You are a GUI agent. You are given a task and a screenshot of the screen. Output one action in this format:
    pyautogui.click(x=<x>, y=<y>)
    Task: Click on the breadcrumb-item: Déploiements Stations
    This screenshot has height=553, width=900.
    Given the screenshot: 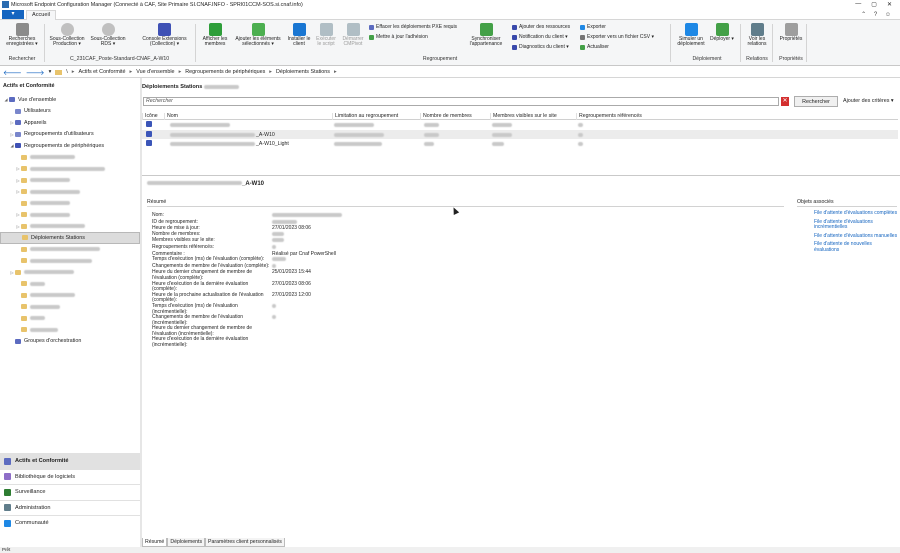 What is the action you would take?
    pyautogui.click(x=303, y=72)
    